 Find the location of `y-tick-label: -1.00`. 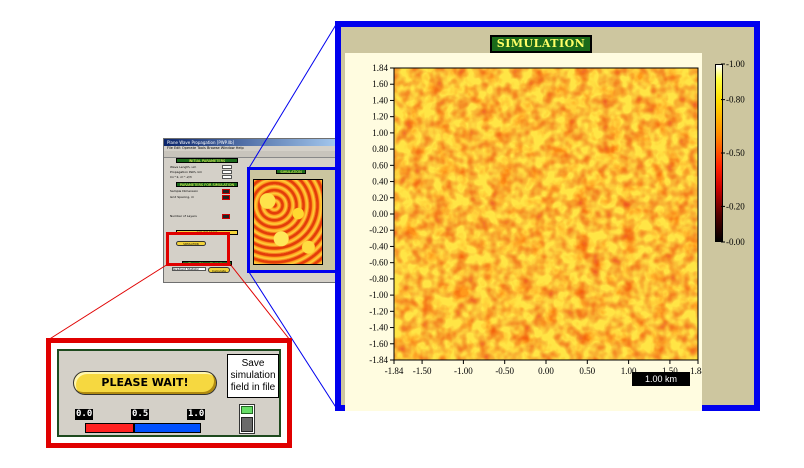

y-tick-label: -1.00 is located at coordinates (378, 295).